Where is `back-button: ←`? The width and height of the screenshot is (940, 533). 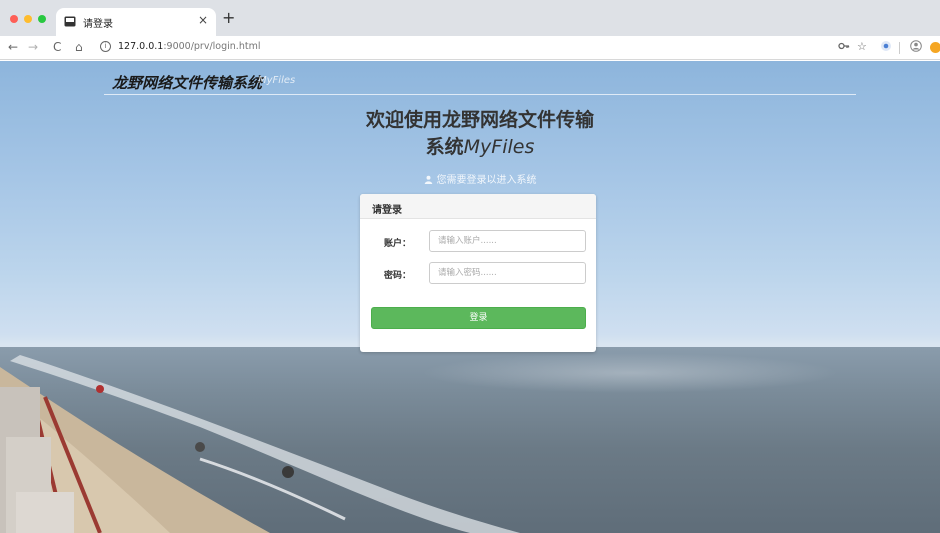
back-button: ← is located at coordinates (13, 47).